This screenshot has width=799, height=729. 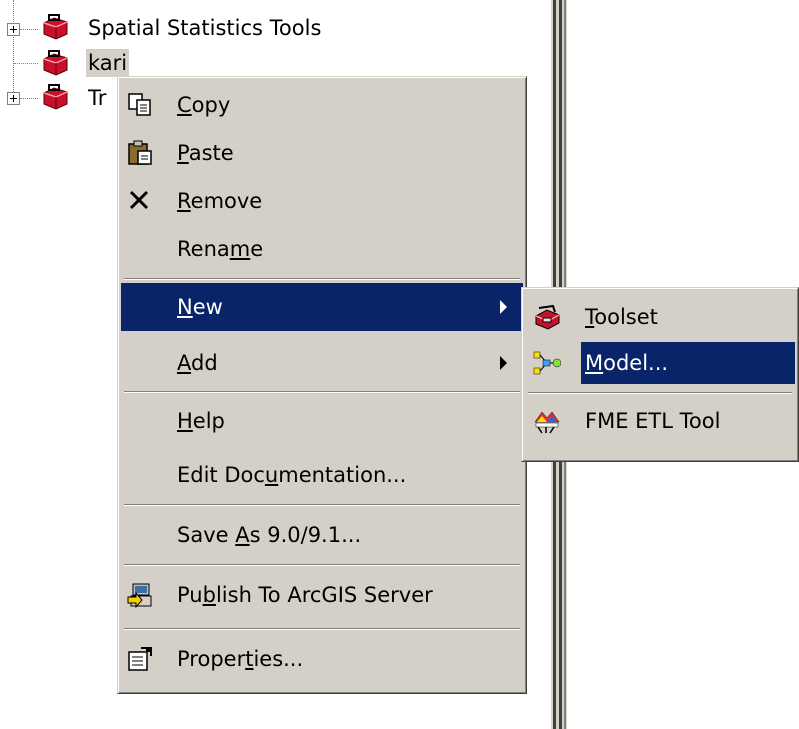 What do you see at coordinates (201, 421) in the screenshot?
I see `menu-item-label: Help` at bounding box center [201, 421].